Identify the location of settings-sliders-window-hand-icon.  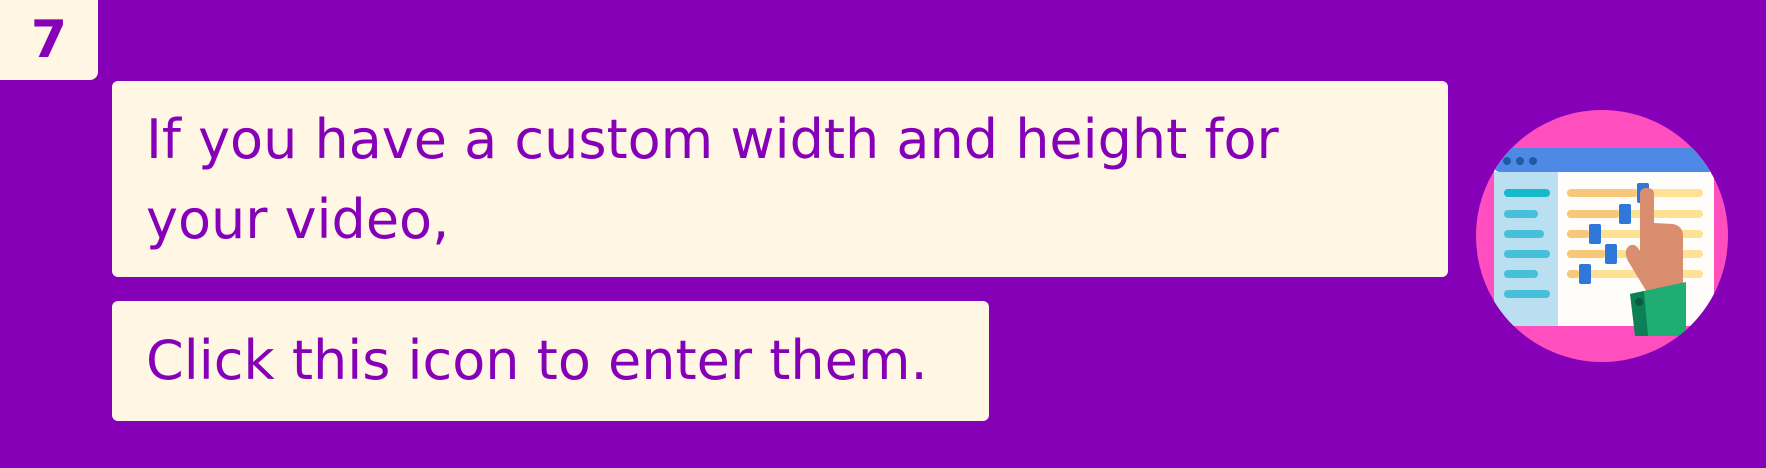
(1602, 236).